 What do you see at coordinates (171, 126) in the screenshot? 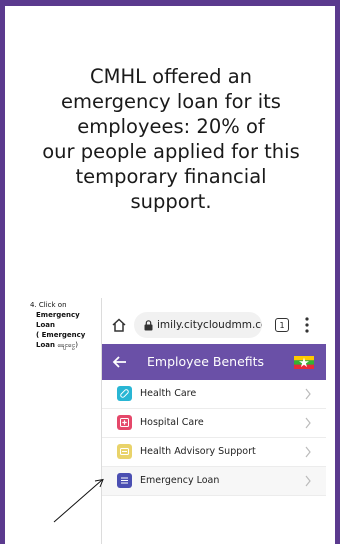
I see `headline-line: employees: 20% of` at bounding box center [171, 126].